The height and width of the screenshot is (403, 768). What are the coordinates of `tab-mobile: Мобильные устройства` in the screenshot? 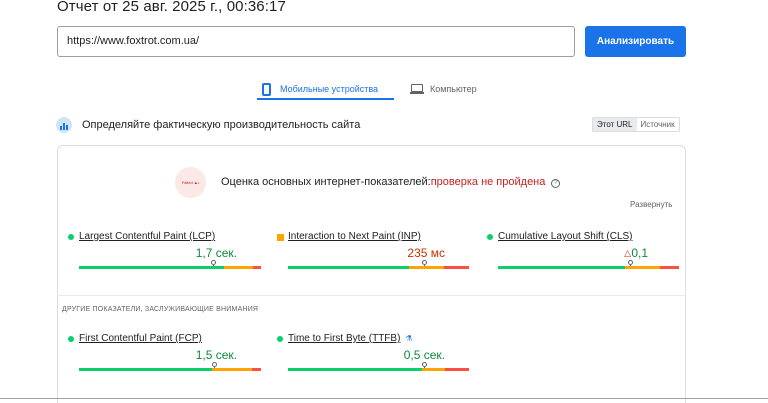 It's located at (320, 89).